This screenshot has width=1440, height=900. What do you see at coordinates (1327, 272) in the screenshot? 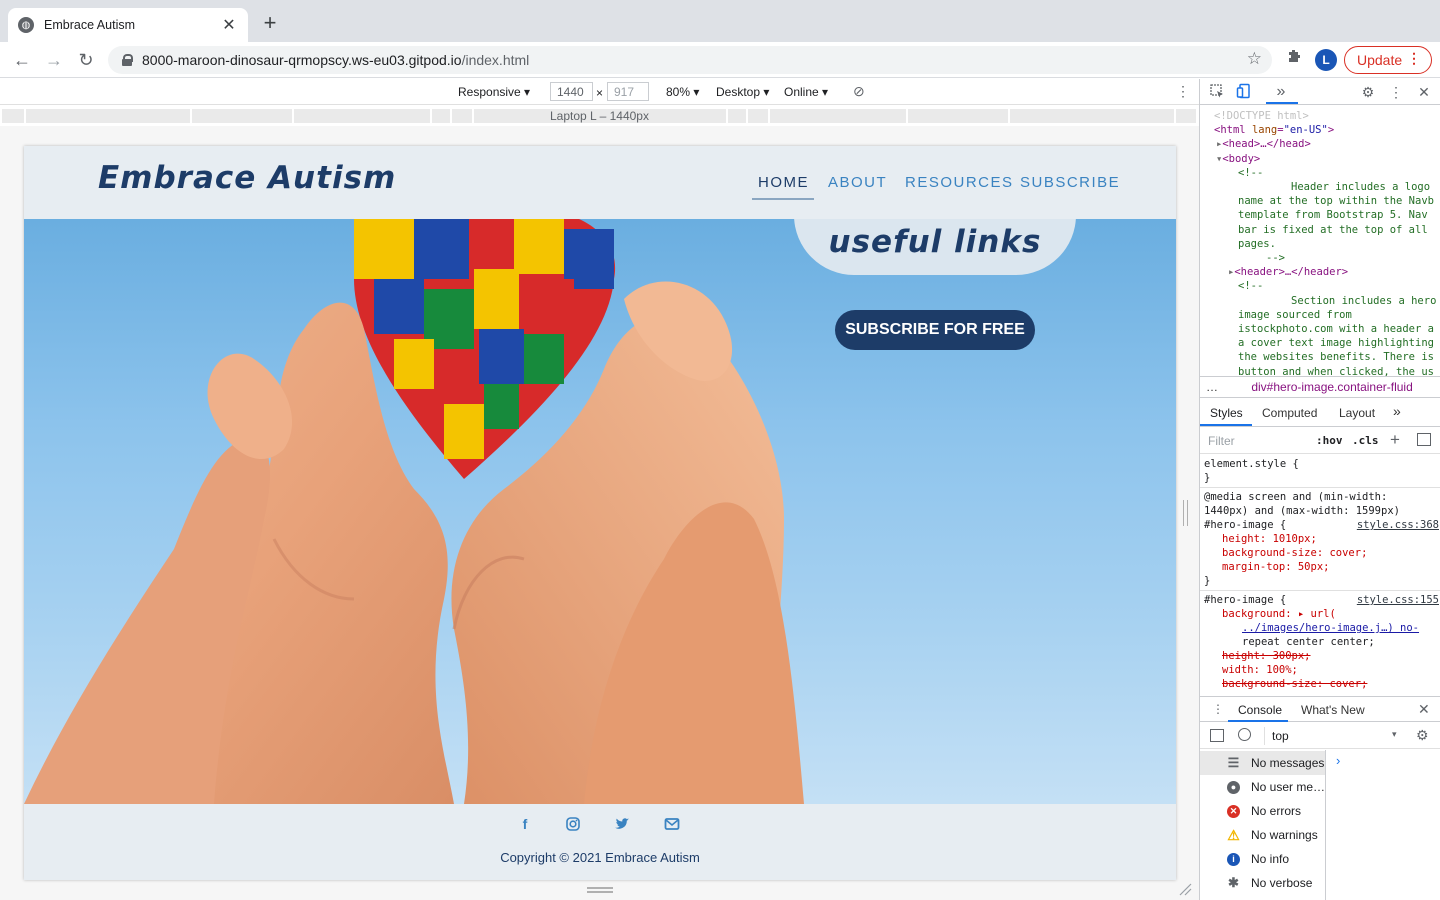
I see `dom-node: ▸<header>…</header>` at bounding box center [1327, 272].